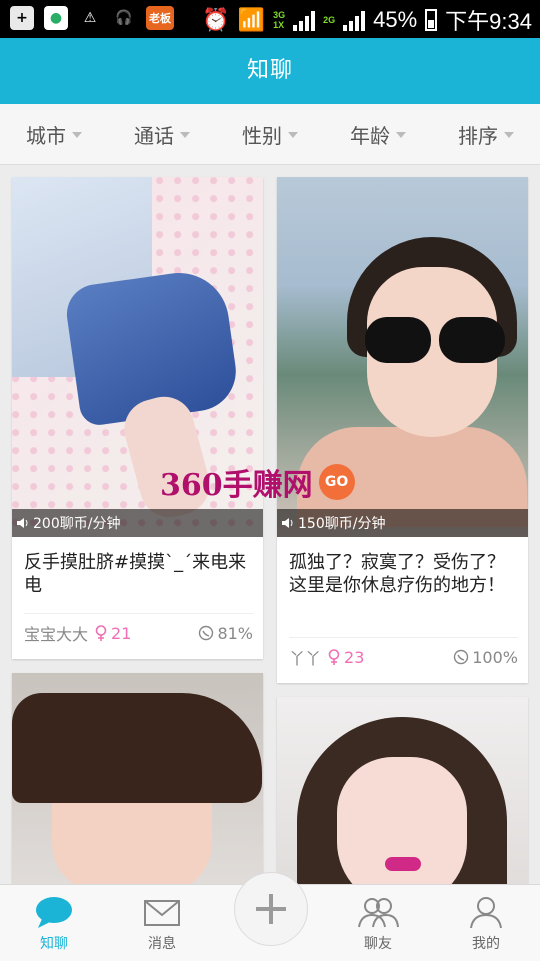 The height and width of the screenshot is (961, 540). Describe the element at coordinates (305, 658) in the screenshot. I see `username: 丫丫` at that location.